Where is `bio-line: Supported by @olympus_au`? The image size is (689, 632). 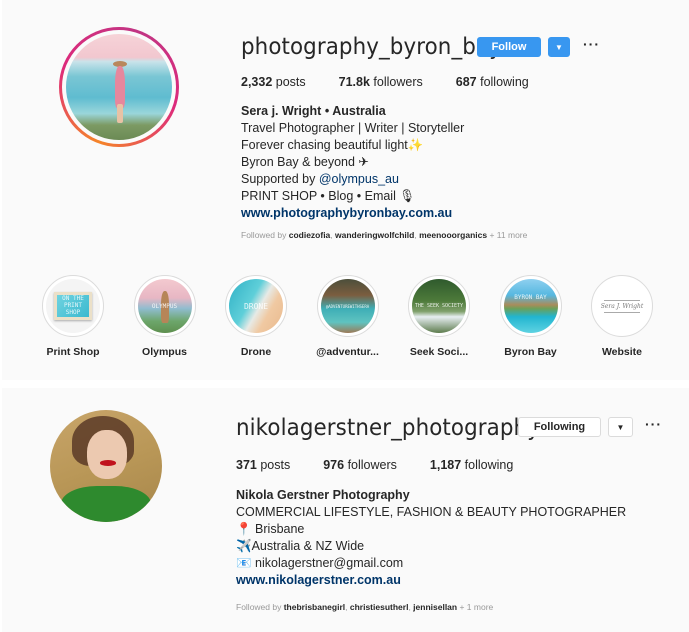 bio-line: Supported by @olympus_au is located at coordinates (320, 179).